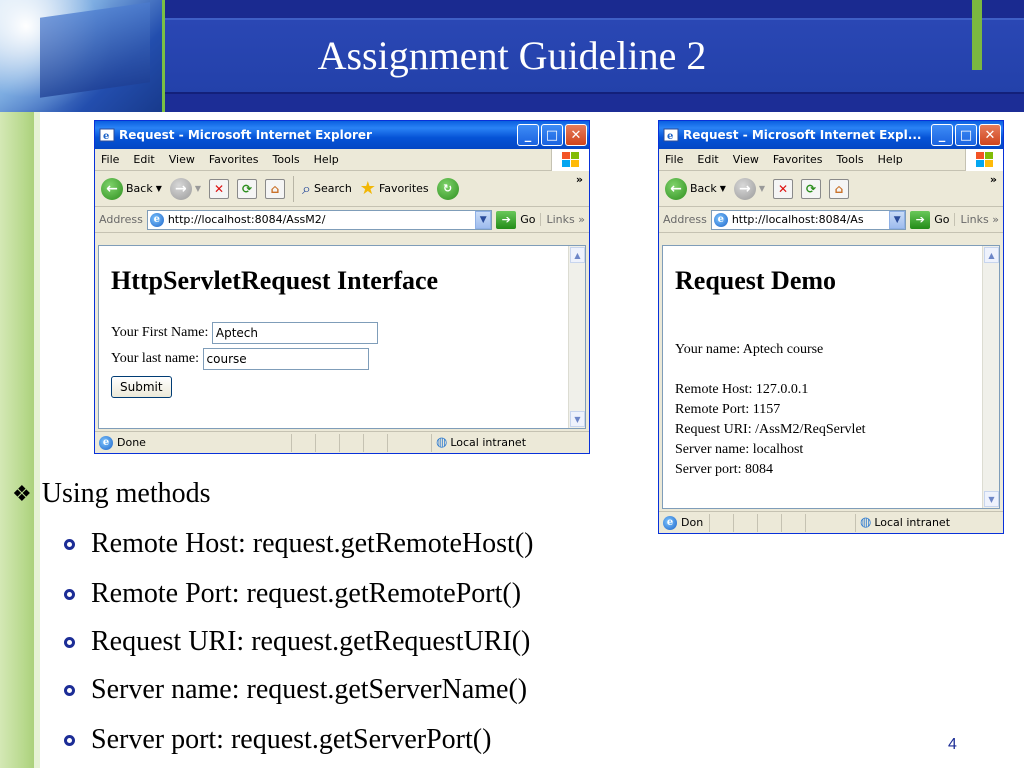 The width and height of the screenshot is (1024, 768). I want to click on address-input: e http://localhost:8084/AssM2/ ▼, so click(319, 219).